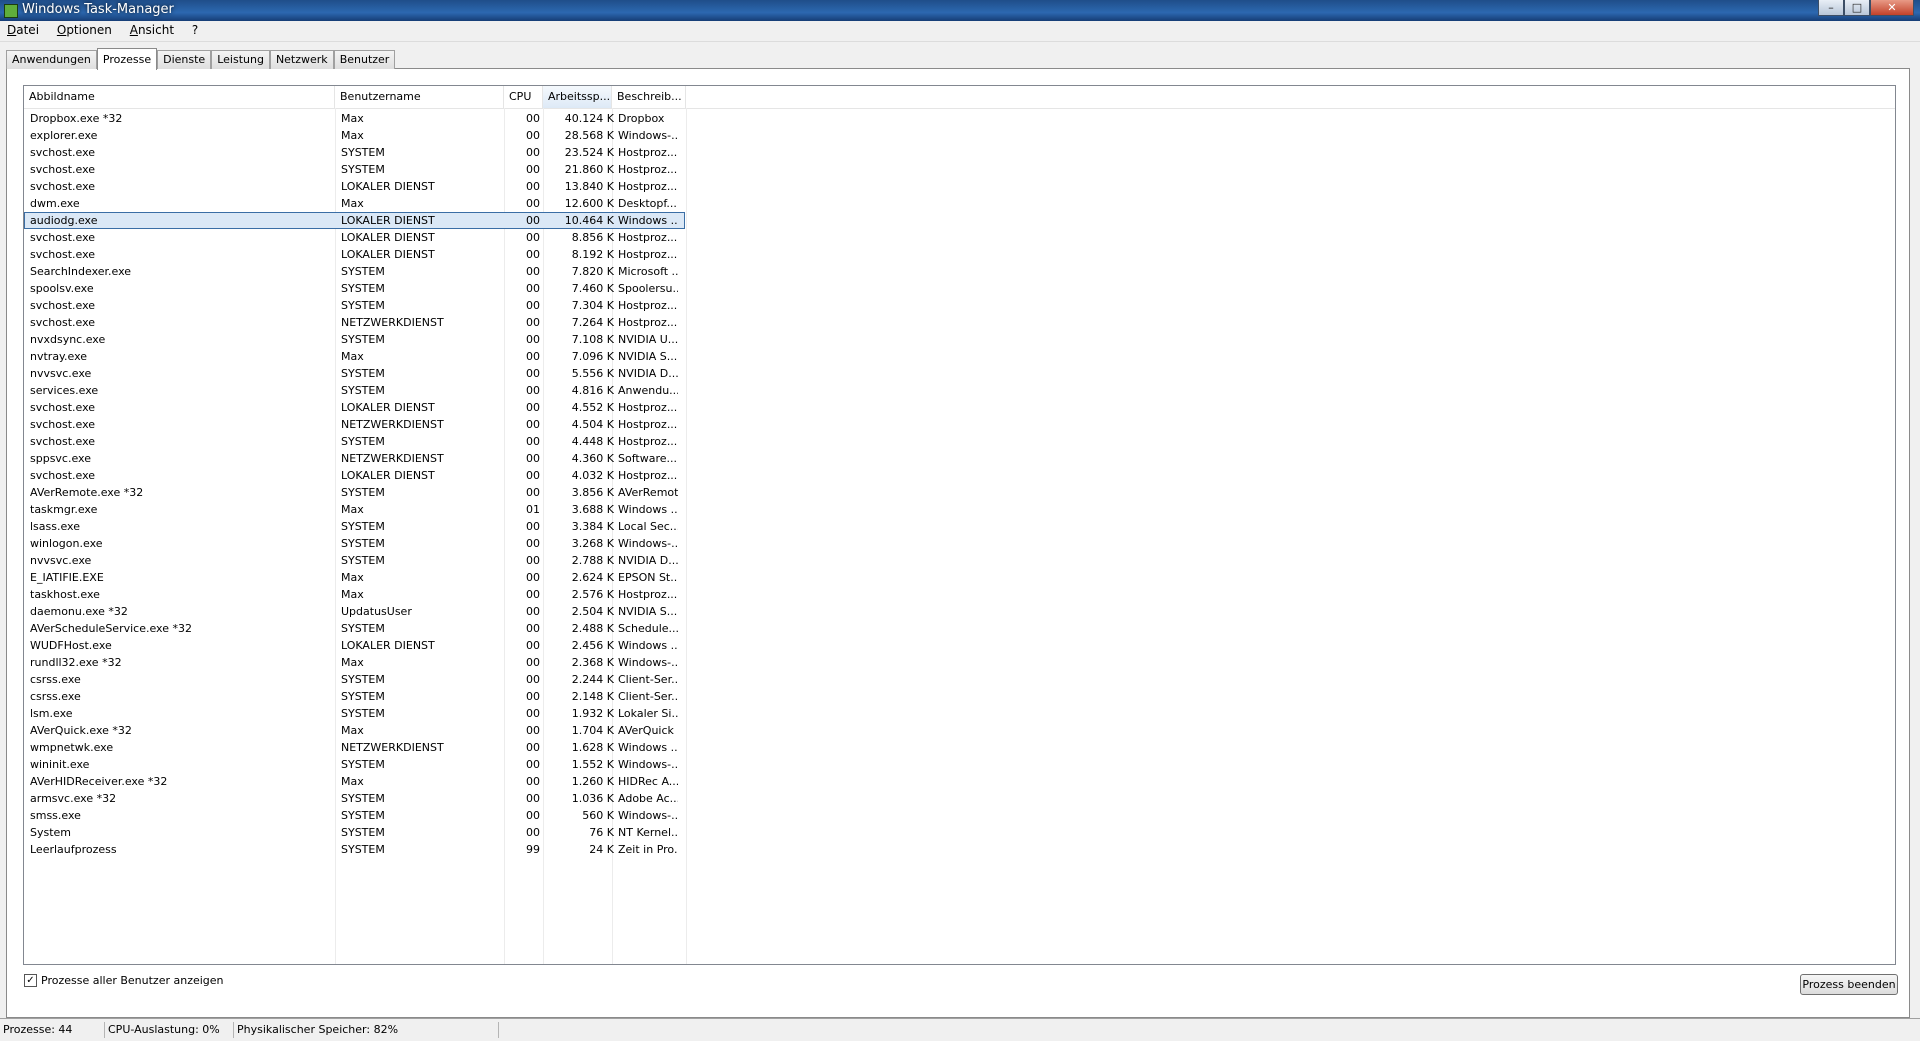 The height and width of the screenshot is (1041, 1920). Describe the element at coordinates (960, 10) in the screenshot. I see `title-bar: Windows Task-Manager – □ ✕` at that location.